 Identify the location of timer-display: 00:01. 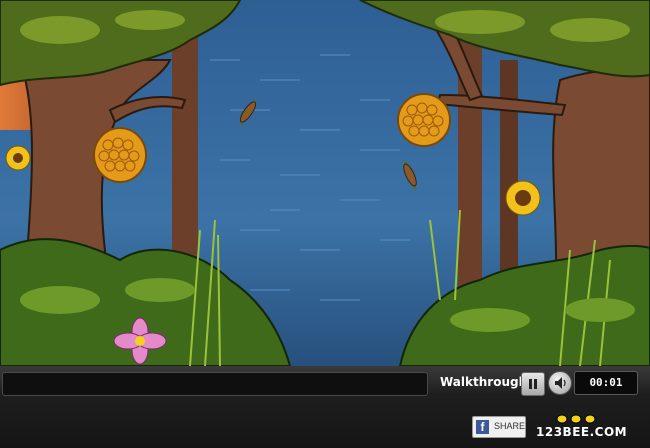
(606, 383).